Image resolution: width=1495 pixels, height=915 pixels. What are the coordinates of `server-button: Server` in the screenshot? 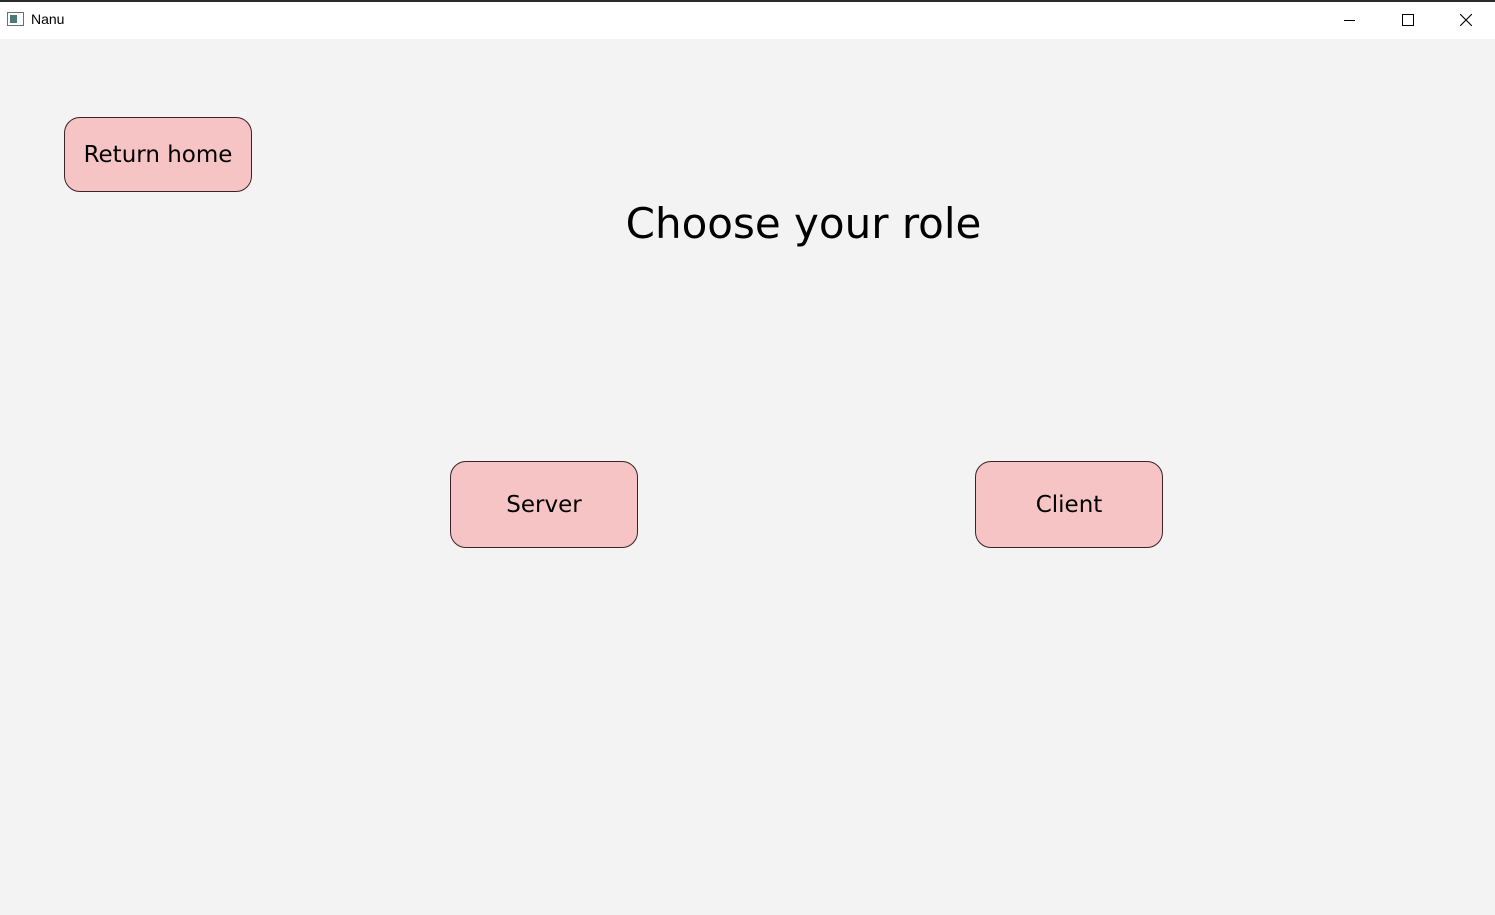 It's located at (544, 504).